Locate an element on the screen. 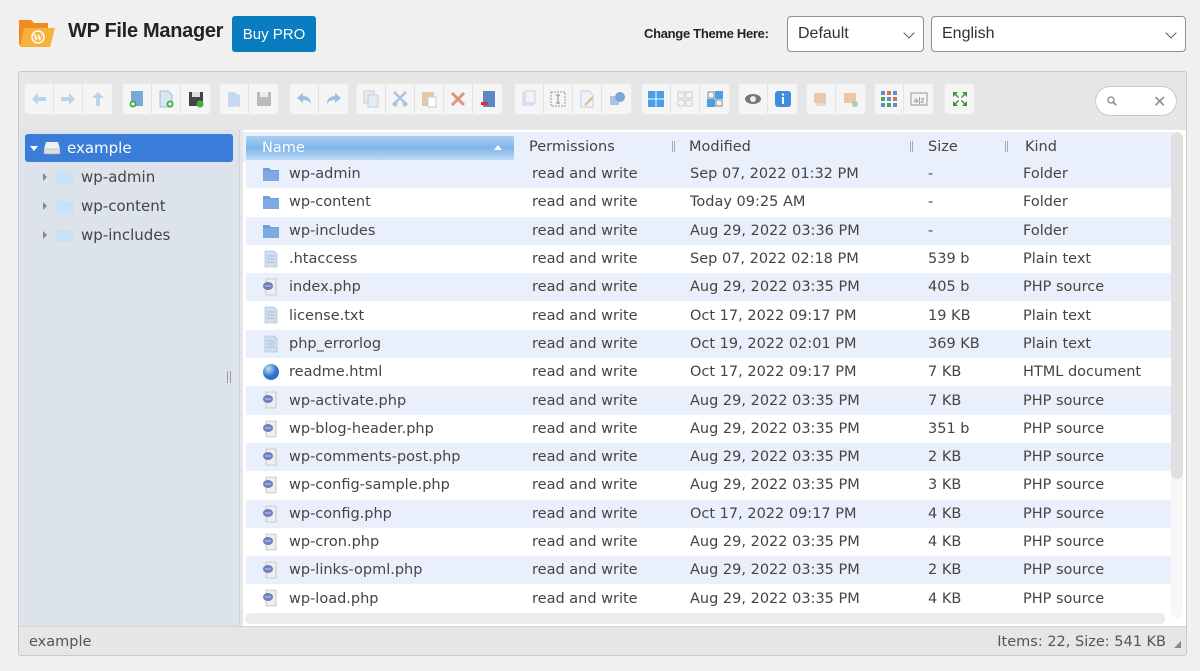 The image size is (1200, 671). file-kind: Folder is located at coordinates (1045, 174).